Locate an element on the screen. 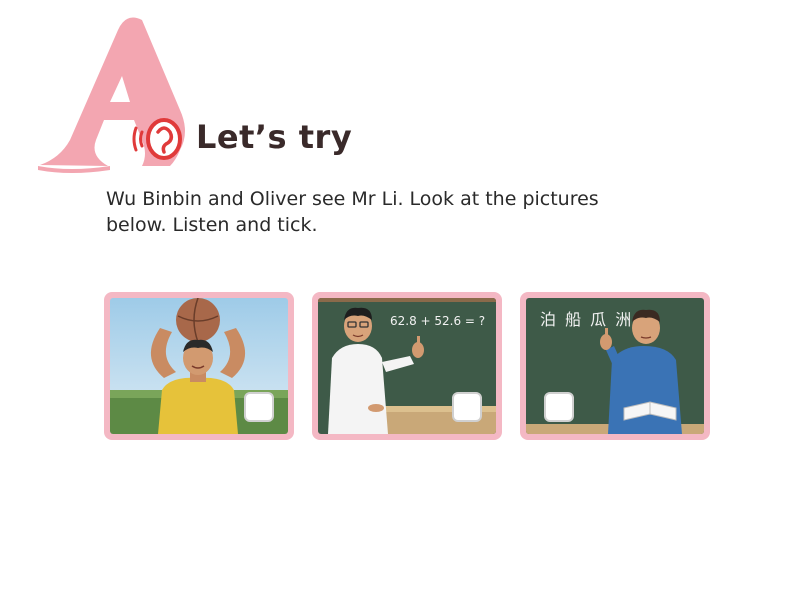 The width and height of the screenshot is (800, 600). teacher-with-book-picture: 泊 船 瓜 洲 is located at coordinates (615, 366).